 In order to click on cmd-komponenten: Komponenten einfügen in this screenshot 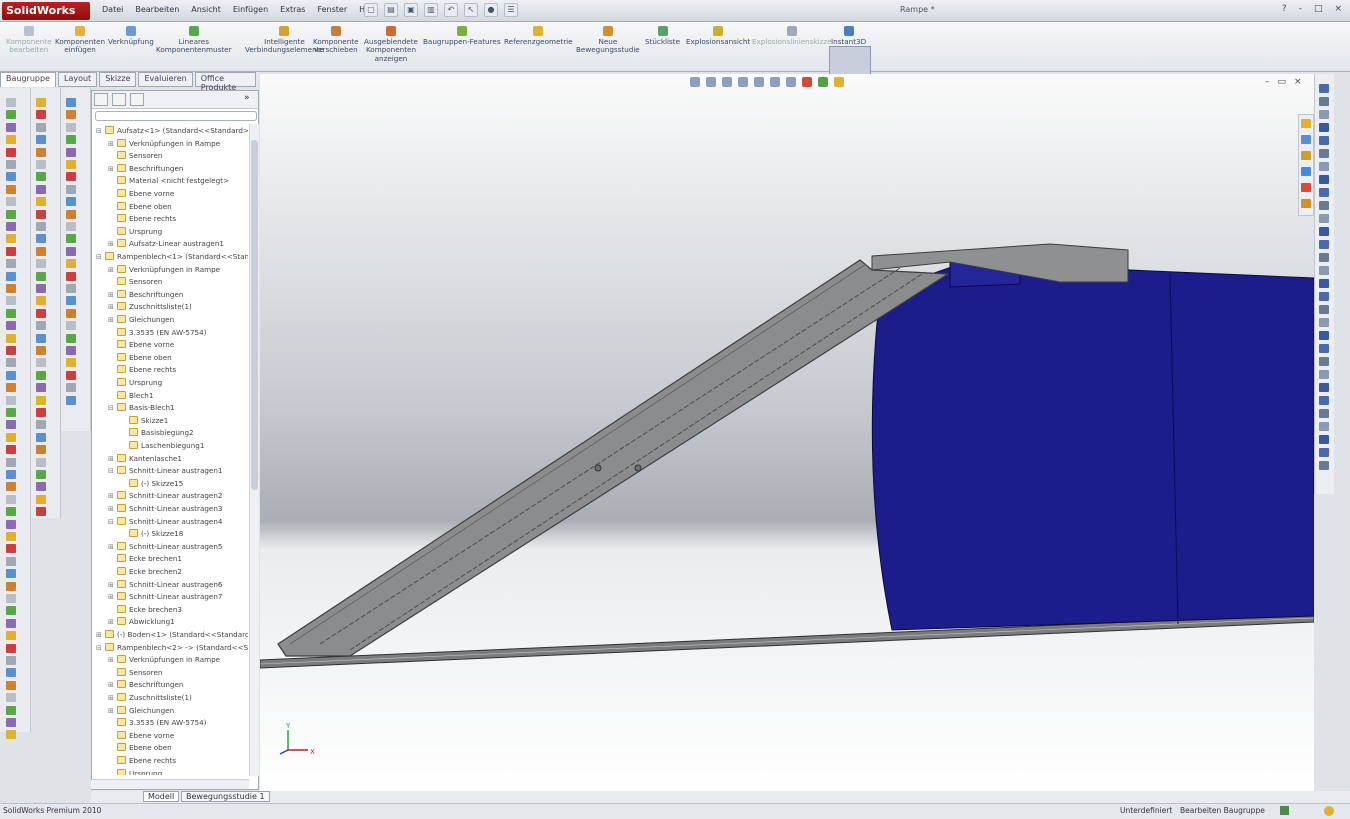, I will do `click(80, 40)`.